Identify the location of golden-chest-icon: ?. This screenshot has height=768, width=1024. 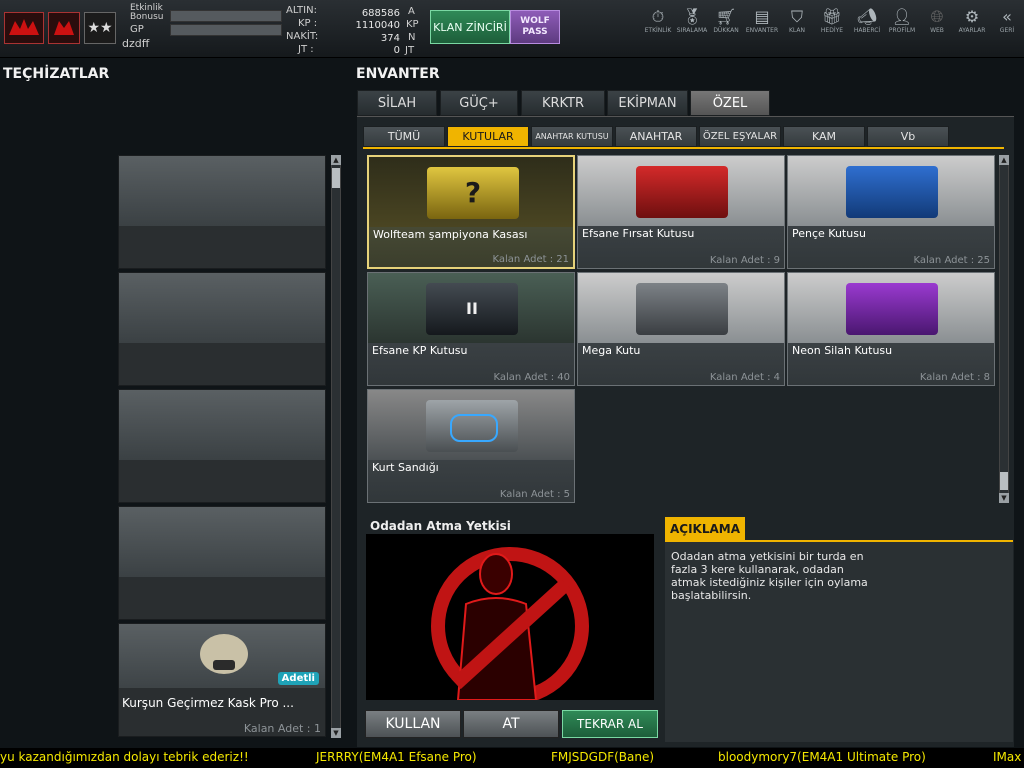
(473, 193).